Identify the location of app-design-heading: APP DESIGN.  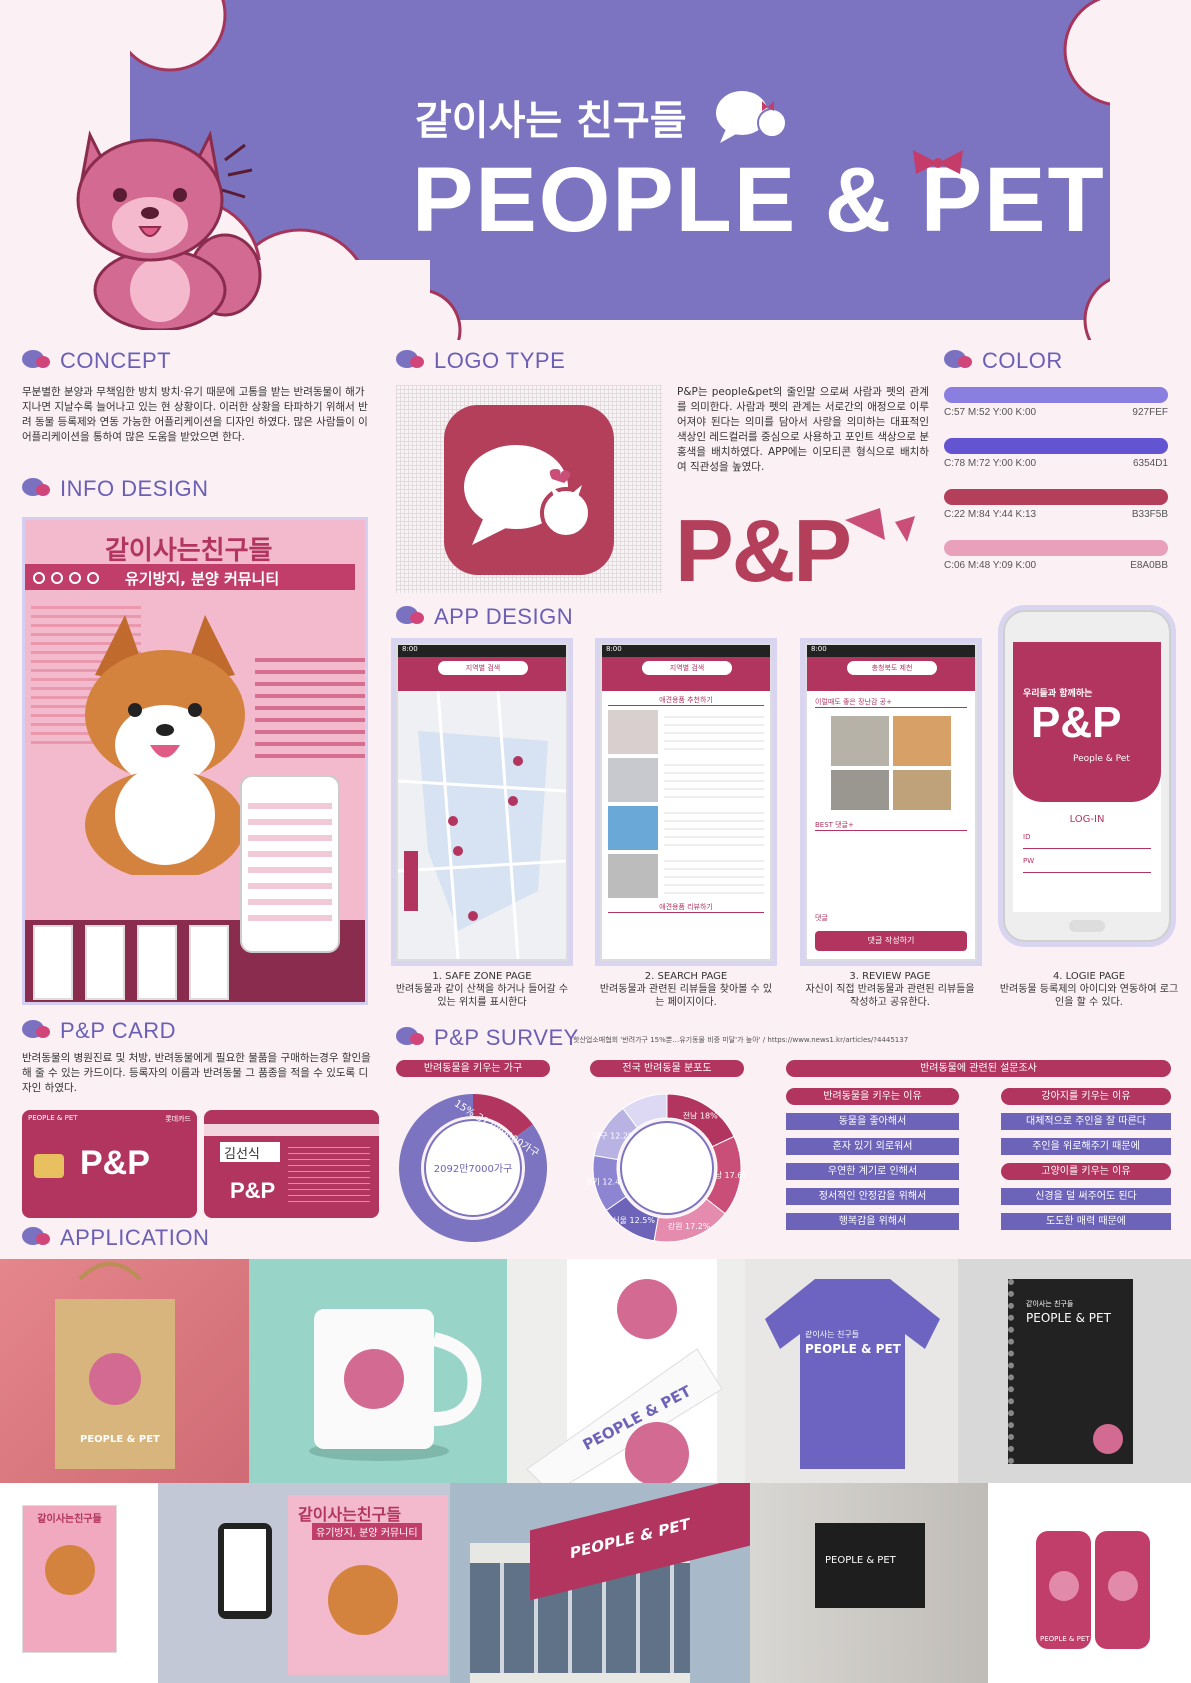
(484, 617).